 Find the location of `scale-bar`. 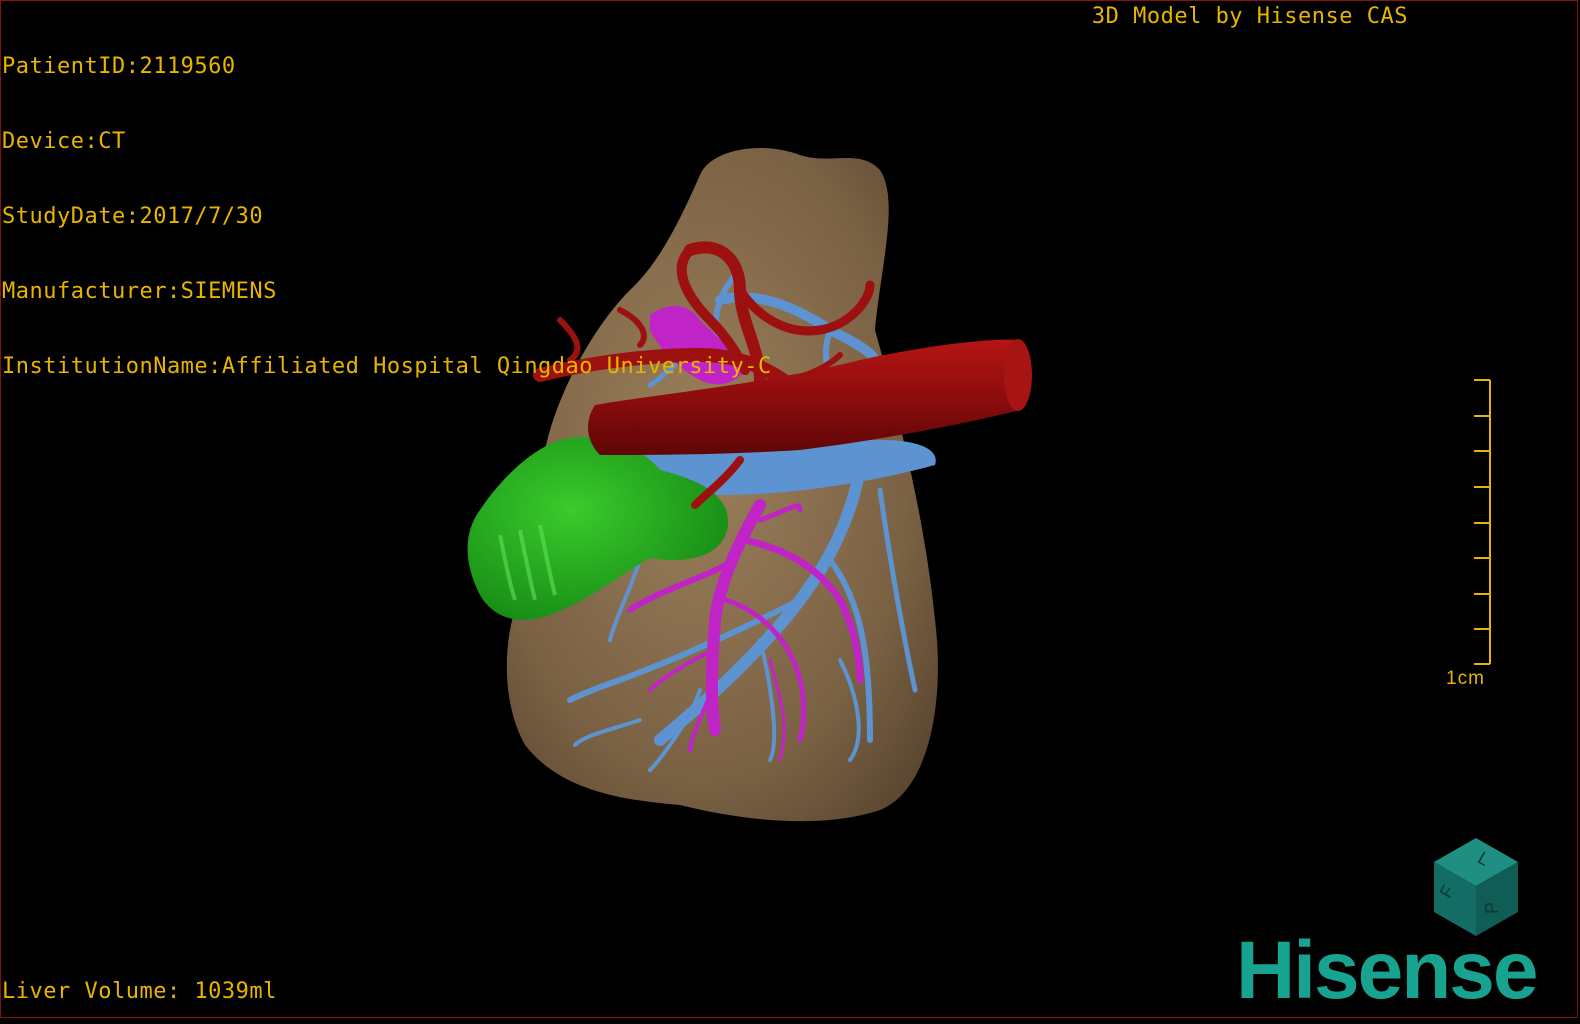

scale-bar is located at coordinates (1482, 522).